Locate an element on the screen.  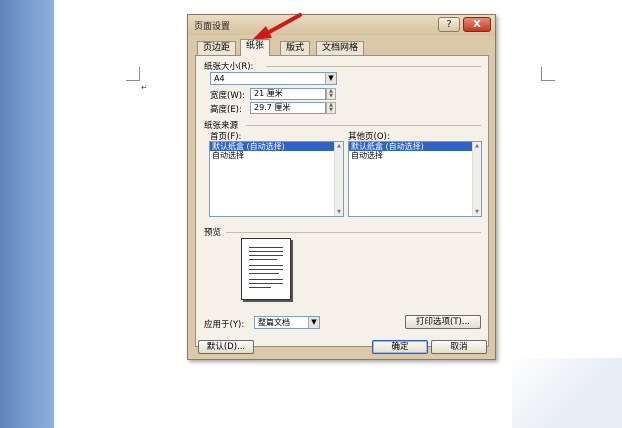
help-button: ? is located at coordinates (449, 24).